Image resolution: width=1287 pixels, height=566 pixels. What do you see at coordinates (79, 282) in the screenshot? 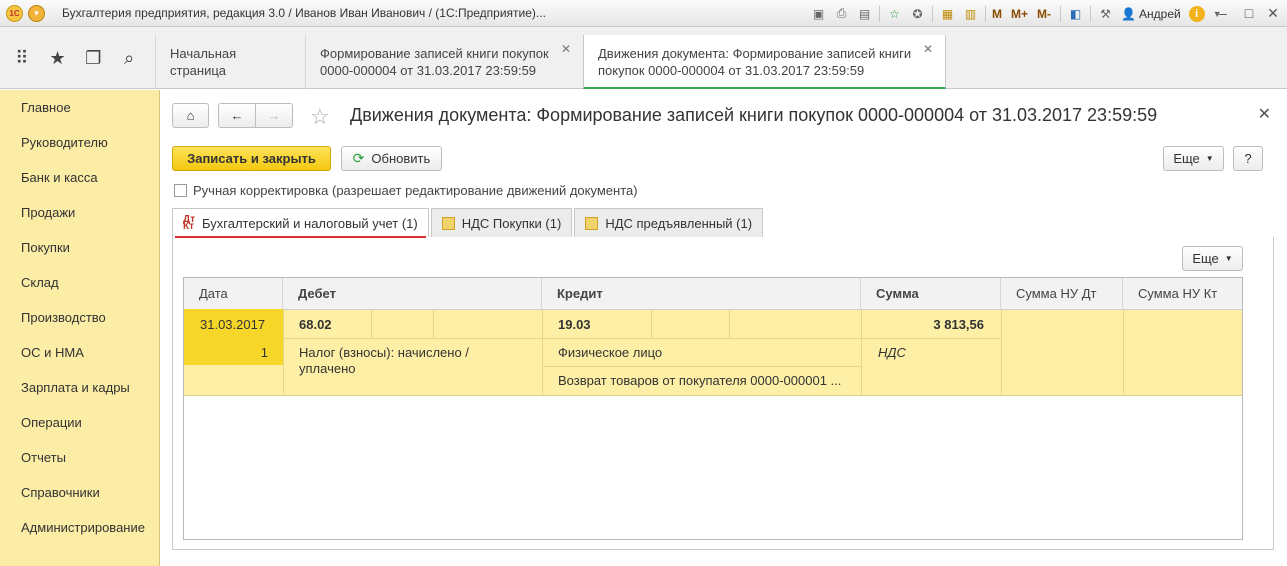
I see `sidebar-item-warehouse: Склад` at bounding box center [79, 282].